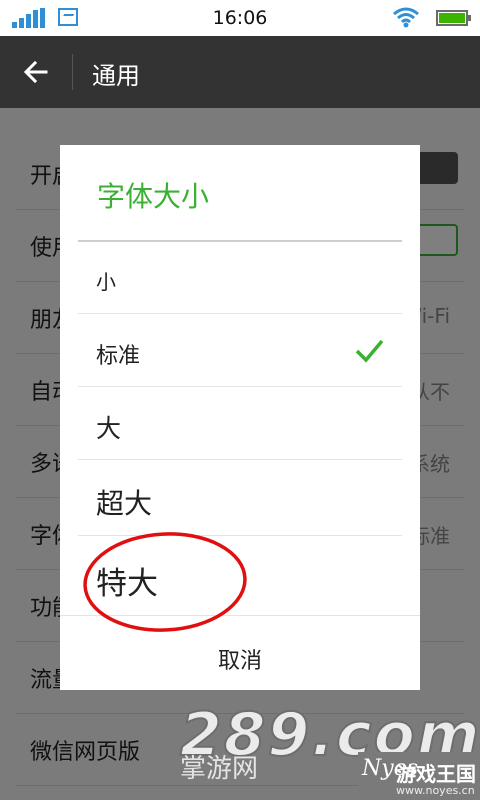 This screenshot has height=800, width=480. I want to click on font-option-label: 大, so click(109, 428).